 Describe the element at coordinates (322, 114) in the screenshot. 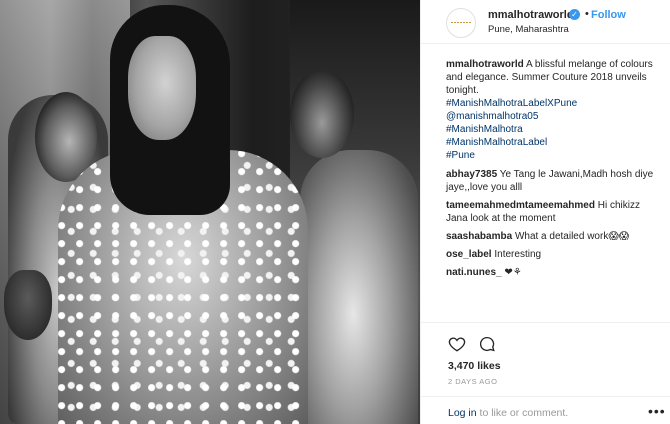

I see `photo-figure-right-head` at that location.